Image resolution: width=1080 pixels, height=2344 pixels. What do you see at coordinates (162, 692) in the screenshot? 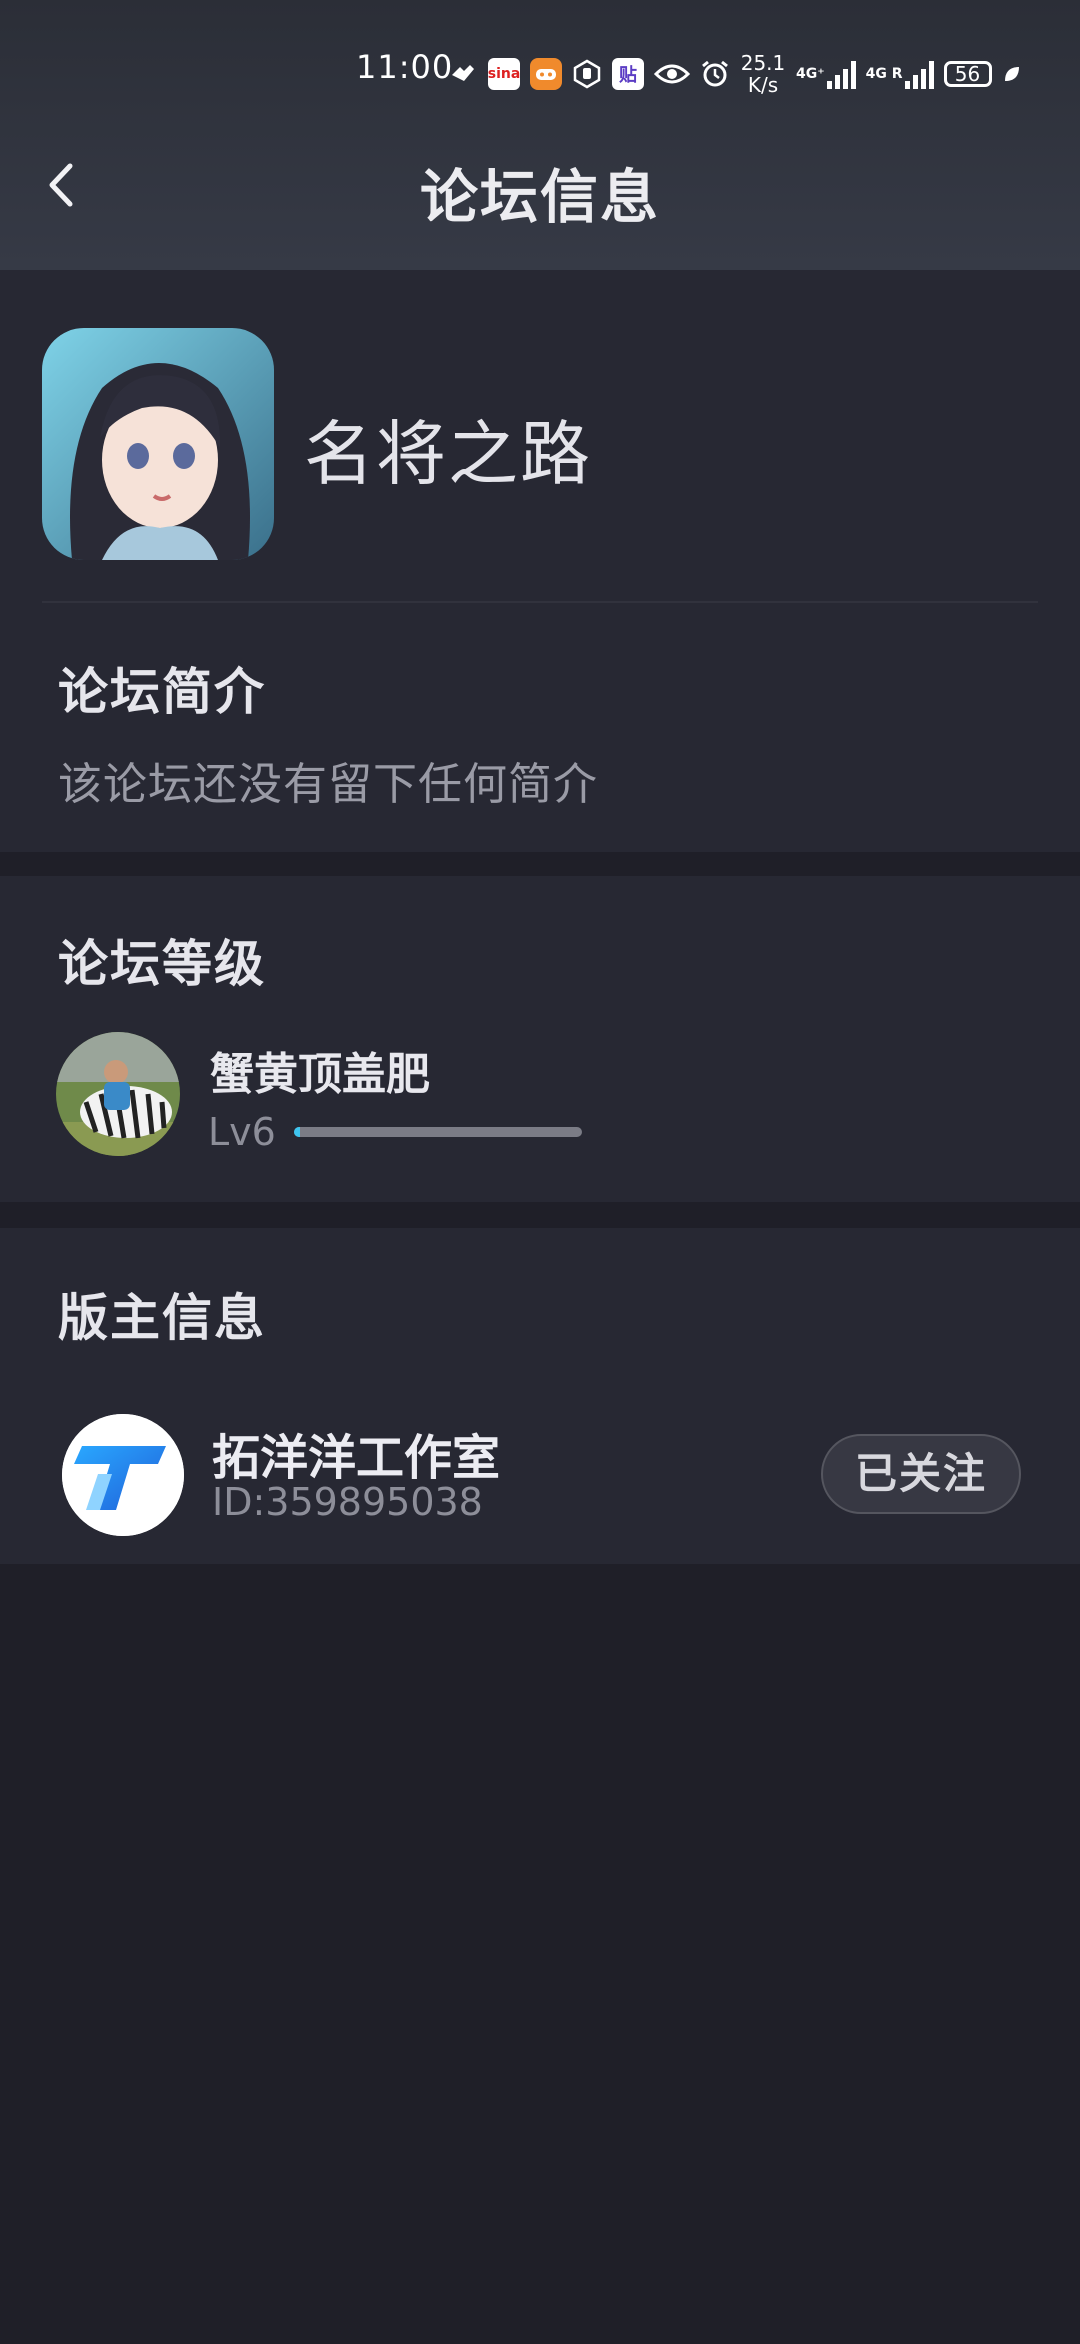
I see `intro-section-title: 论坛简介` at bounding box center [162, 692].